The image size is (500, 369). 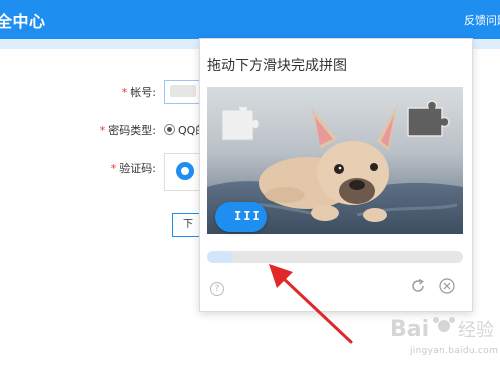 What do you see at coordinates (248, 216) in the screenshot?
I see `slider-grip-icon: III` at bounding box center [248, 216].